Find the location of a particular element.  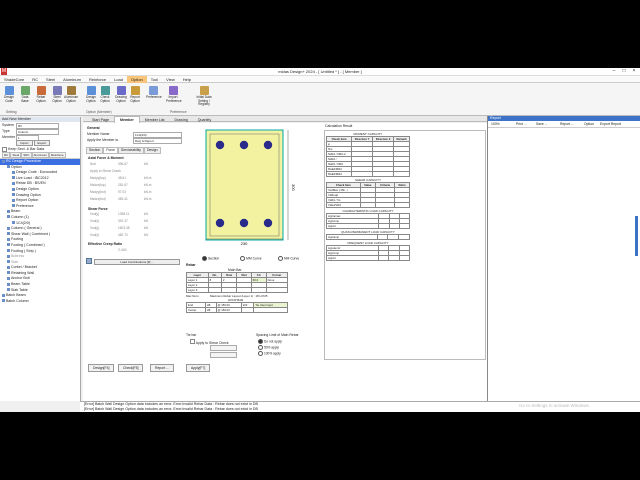

ribbon-aluminum-option-button: Aluminum Option is located at coordinates (71, 98).